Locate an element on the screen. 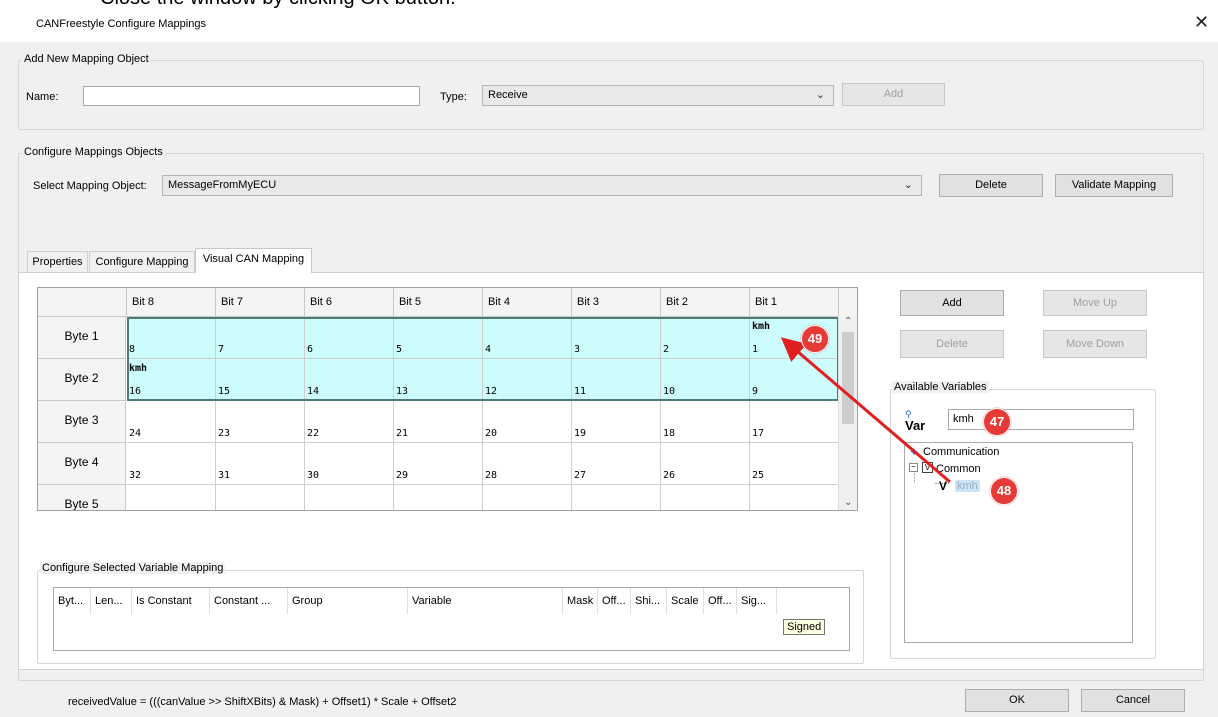 Image resolution: width=1218 pixels, height=717 pixels. add-variable-button: Add is located at coordinates (952, 303).